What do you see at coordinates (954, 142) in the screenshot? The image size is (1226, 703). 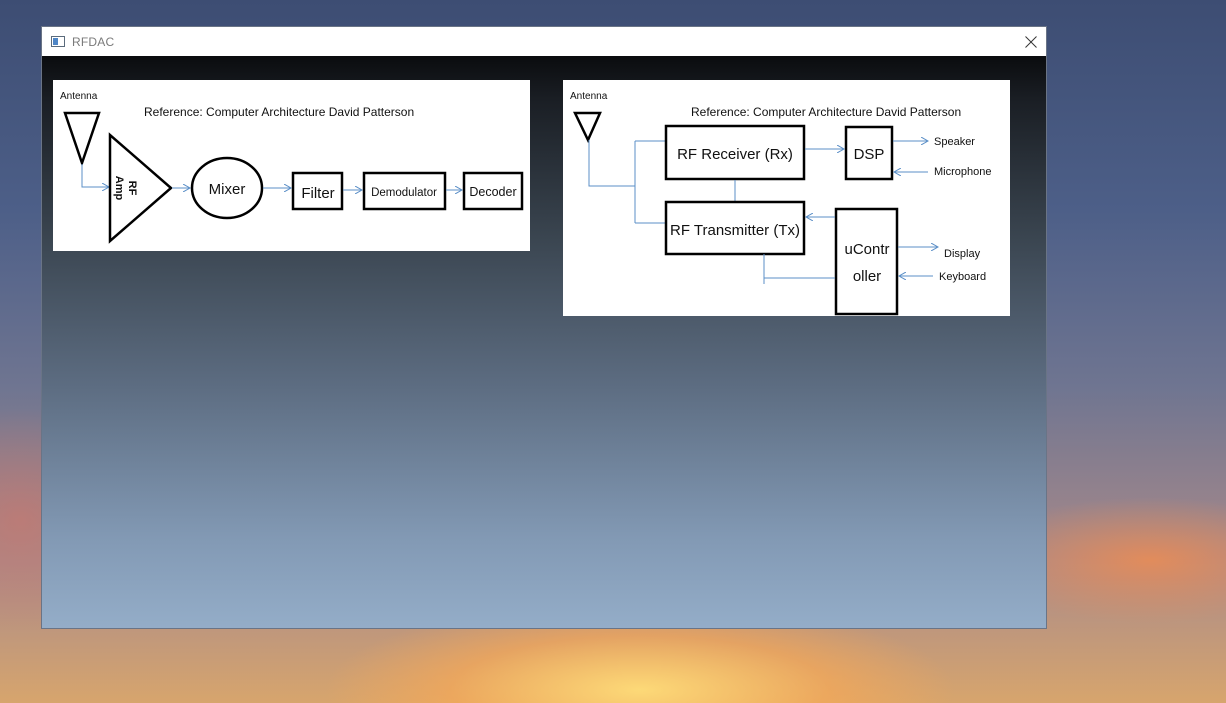 I see `speaker-label: Speaker` at bounding box center [954, 142].